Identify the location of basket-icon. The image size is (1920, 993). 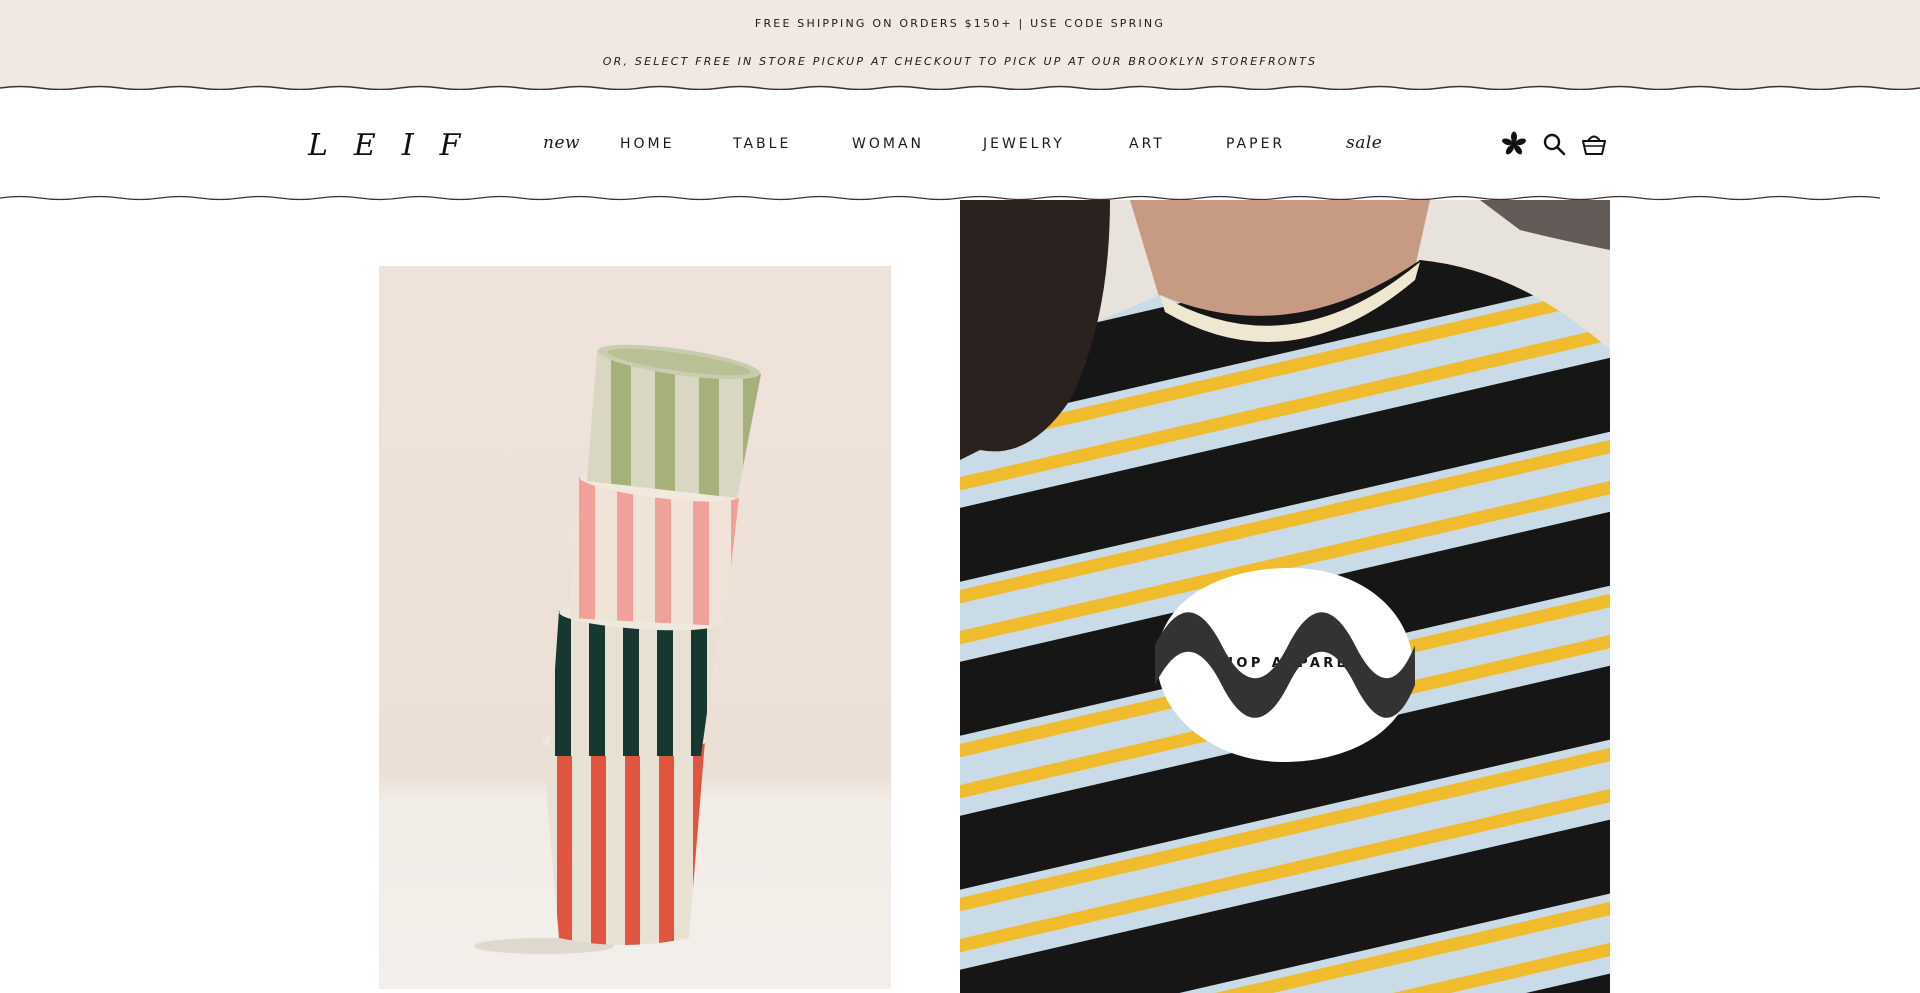
(1594, 144).